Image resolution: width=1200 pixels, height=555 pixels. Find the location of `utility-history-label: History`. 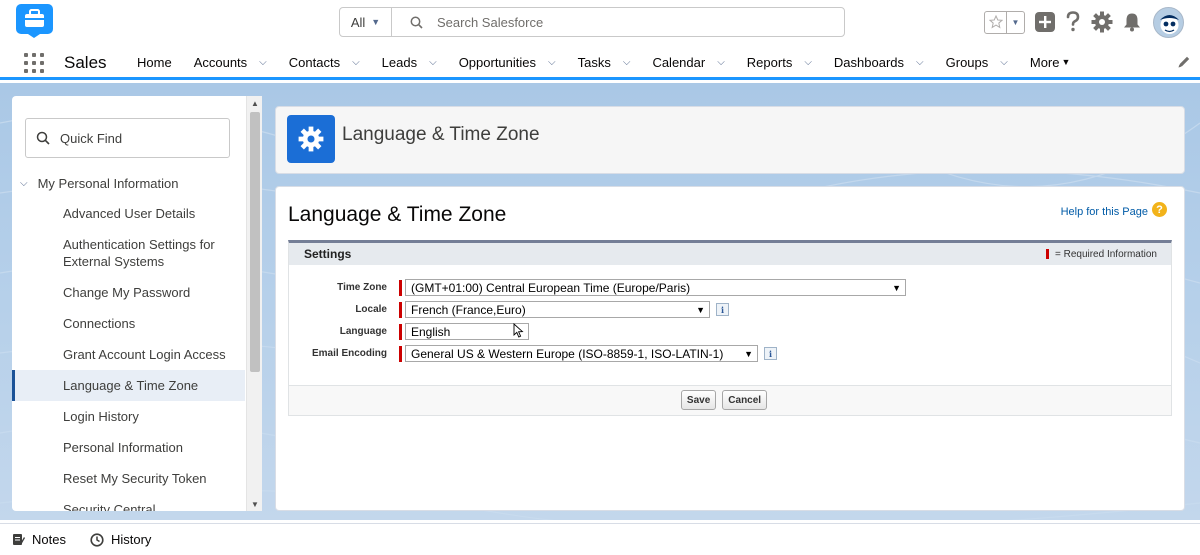

utility-history-label: History is located at coordinates (131, 539).